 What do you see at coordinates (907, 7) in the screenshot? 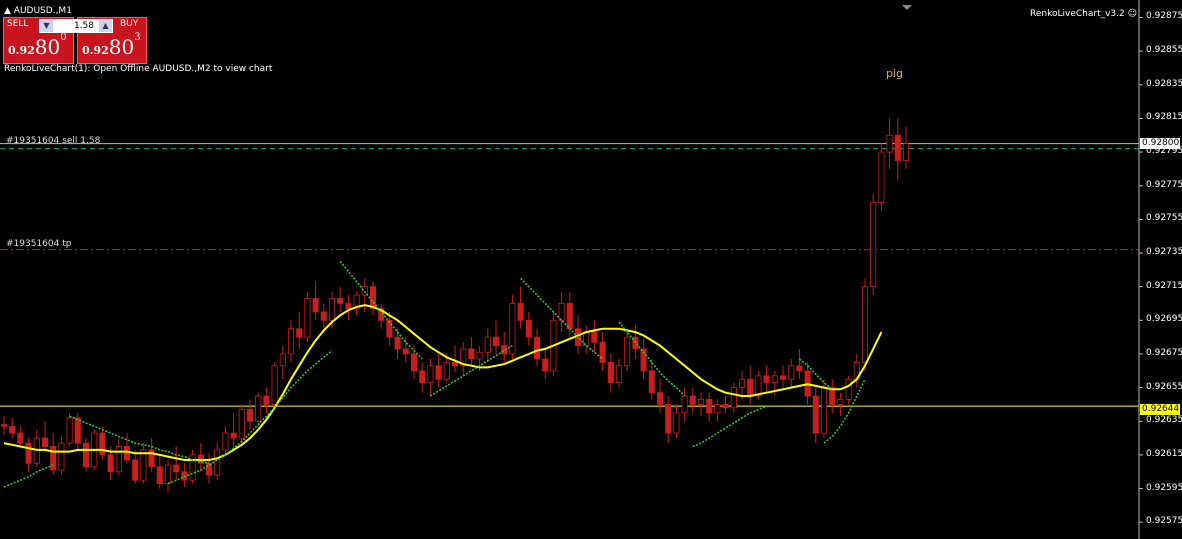
I see `chart-shift-marker` at bounding box center [907, 7].